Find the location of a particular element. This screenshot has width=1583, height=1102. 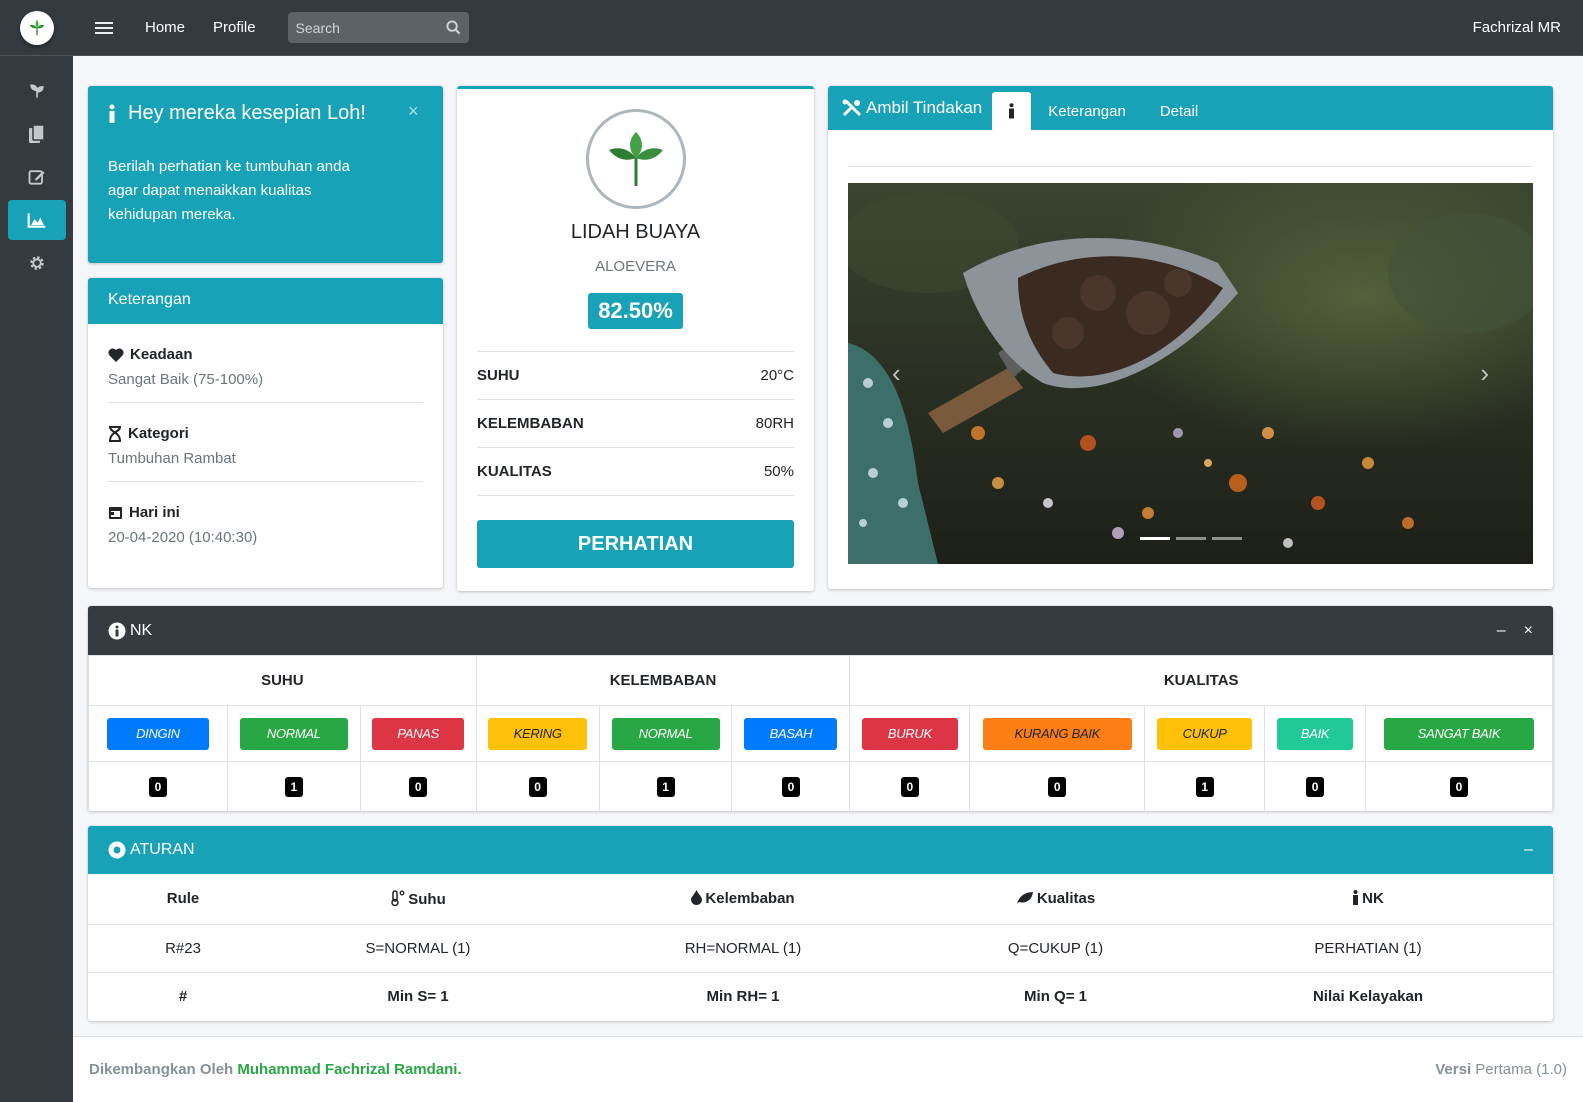

sidebar-item-documents is located at coordinates (37, 134).